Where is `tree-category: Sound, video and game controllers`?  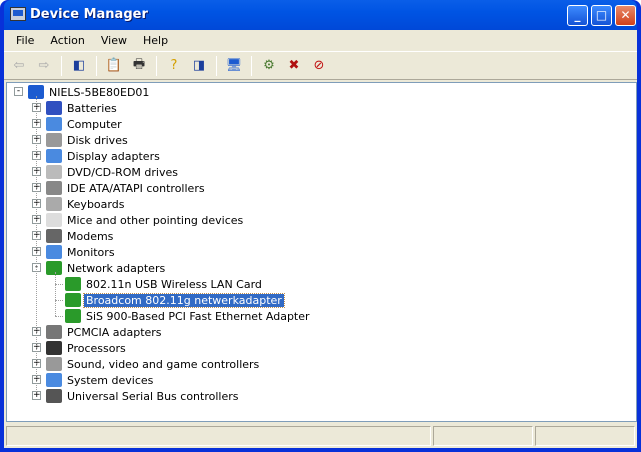 tree-category: Sound, video and game controllers is located at coordinates (153, 364).